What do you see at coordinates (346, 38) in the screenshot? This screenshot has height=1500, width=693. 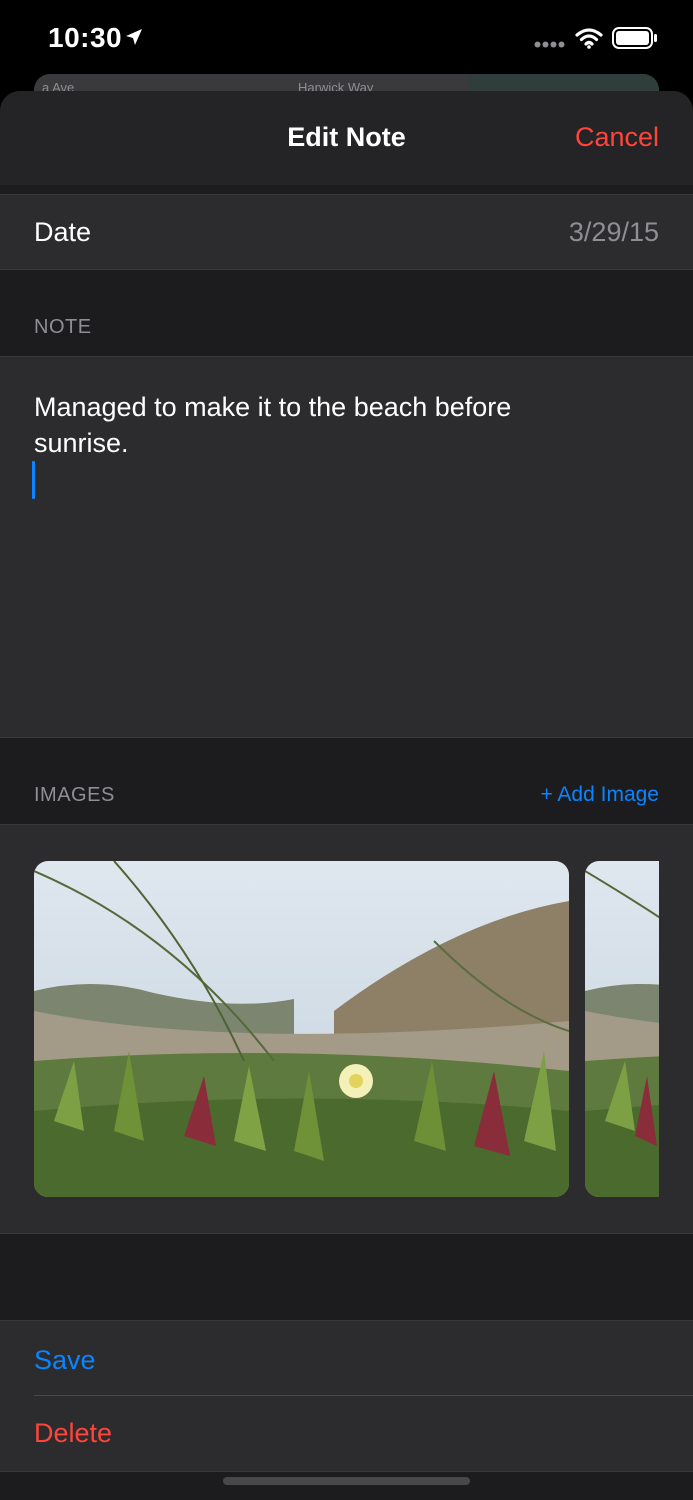 I see `status-bar: 10:30` at bounding box center [346, 38].